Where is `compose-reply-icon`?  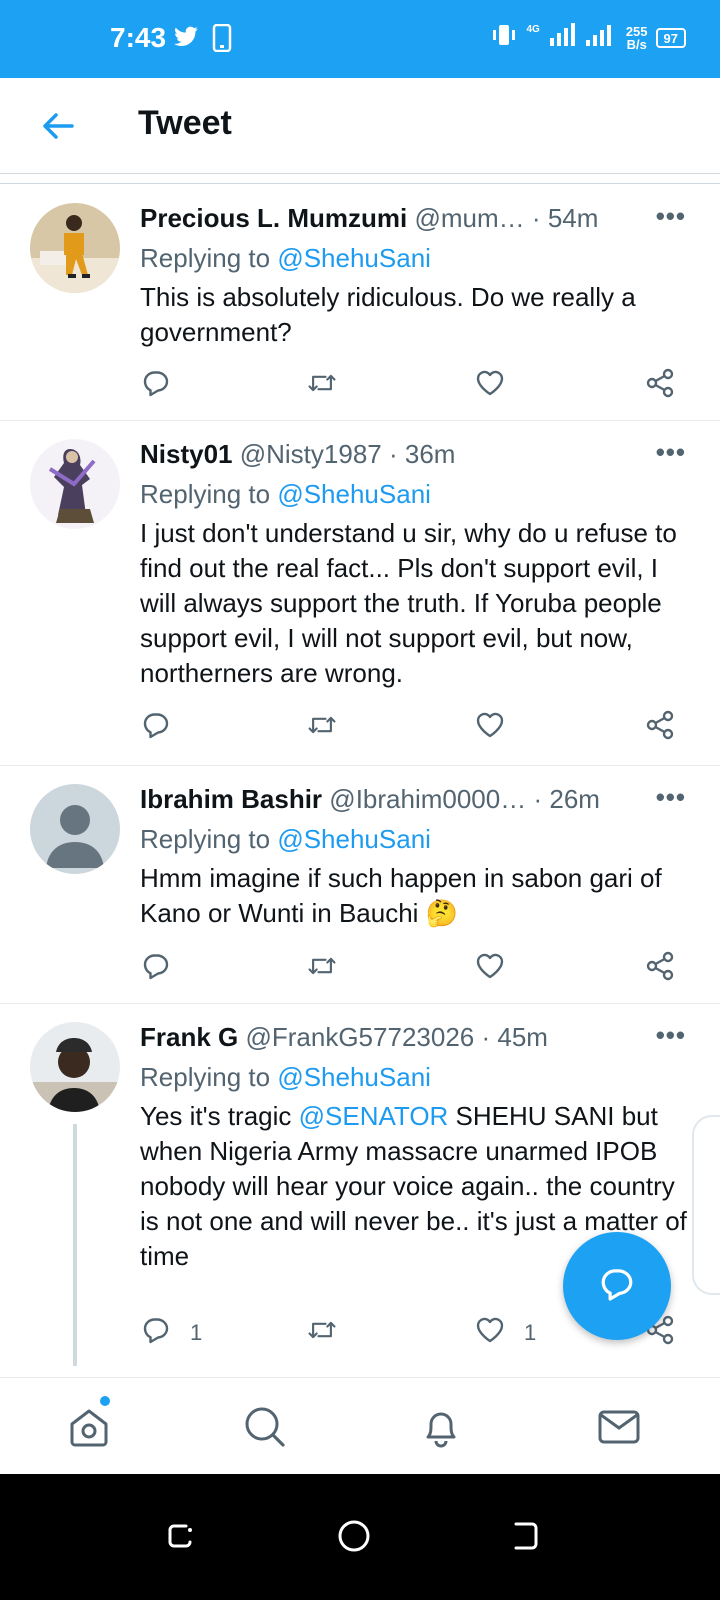
compose-reply-icon is located at coordinates (617, 1286).